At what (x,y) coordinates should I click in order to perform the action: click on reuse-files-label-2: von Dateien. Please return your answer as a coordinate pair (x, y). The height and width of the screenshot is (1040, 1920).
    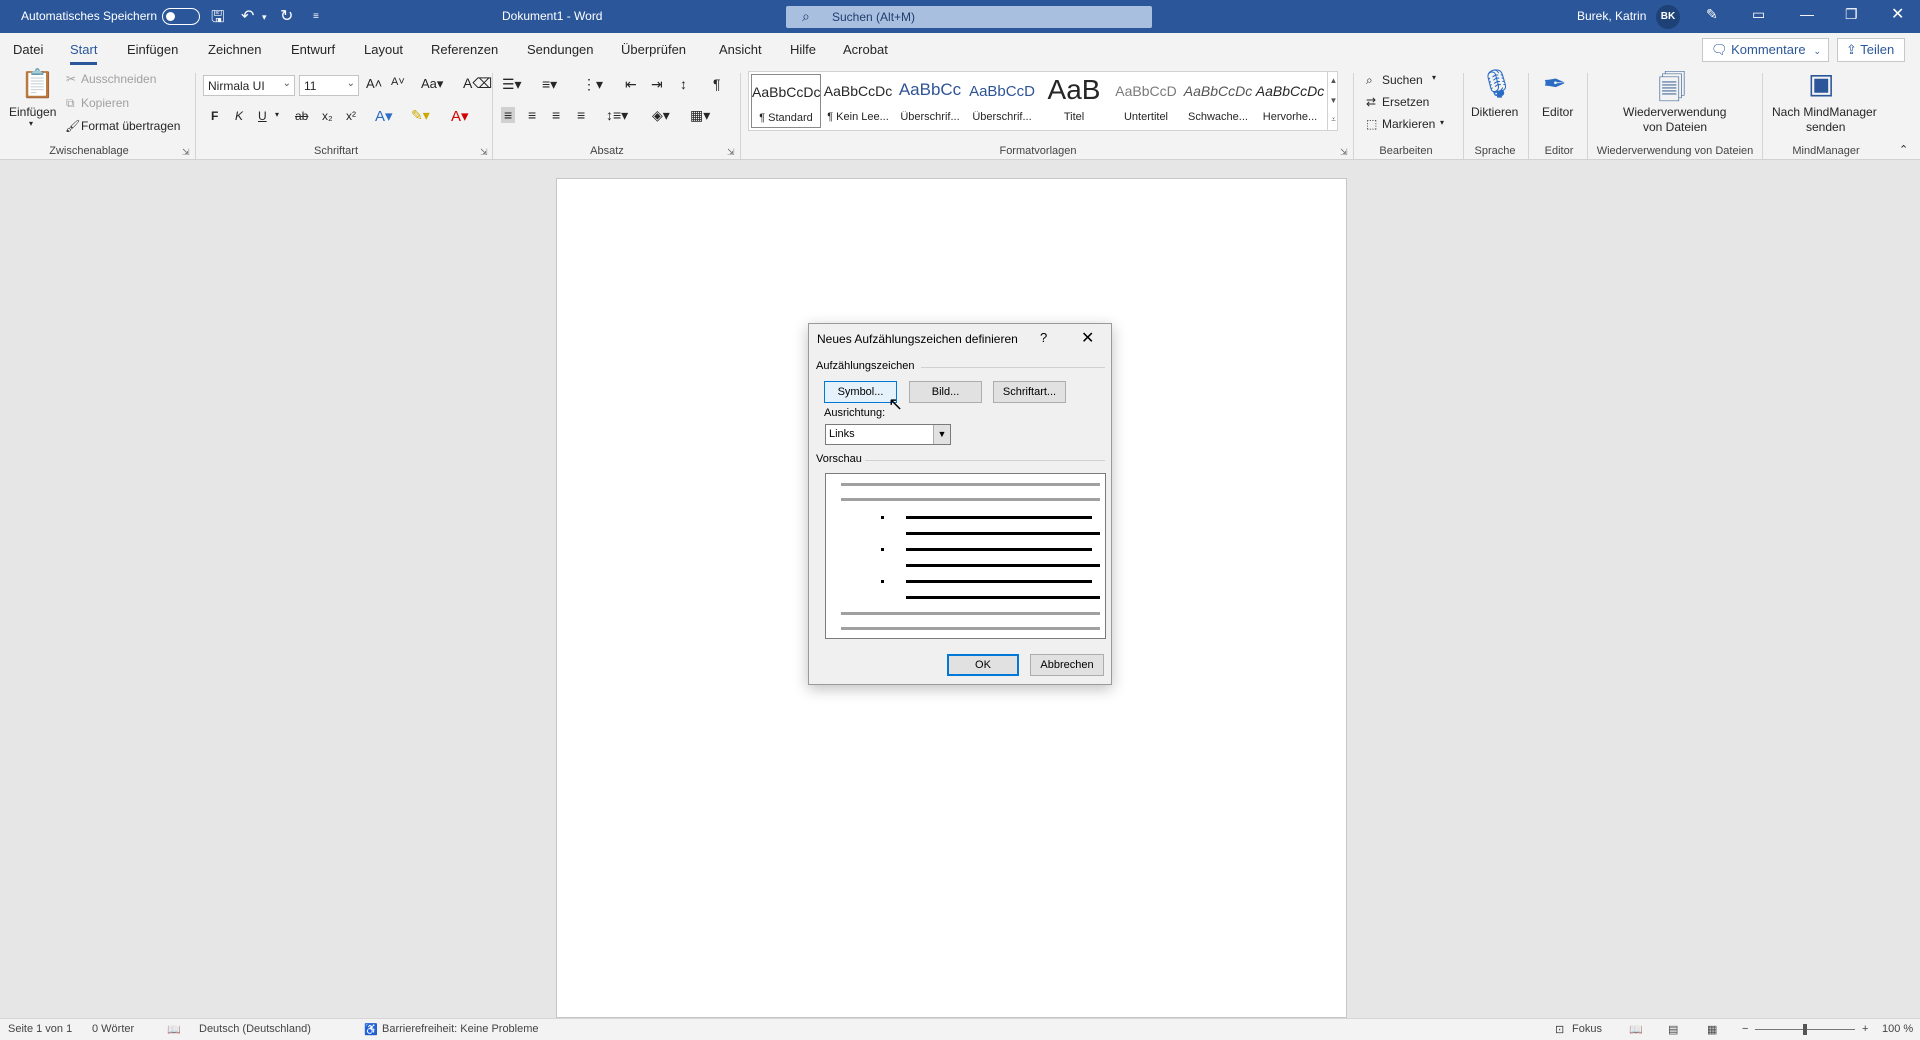
    Looking at the image, I should click on (1675, 127).